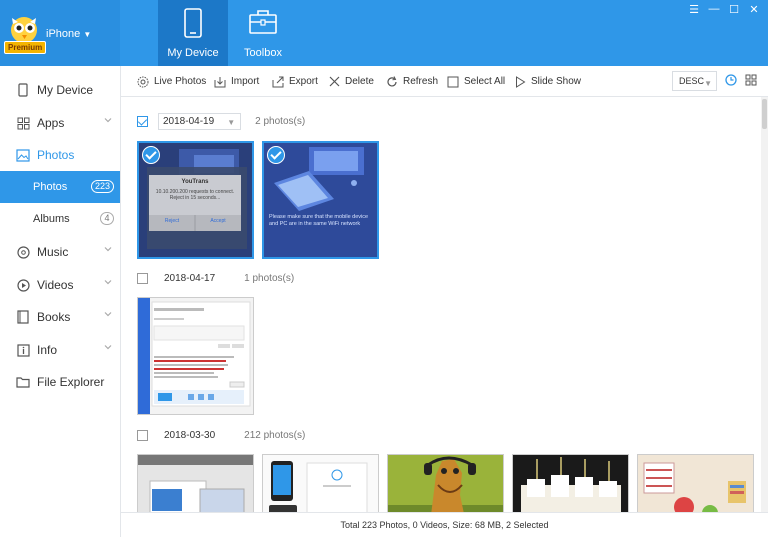 The width and height of the screenshot is (768, 537). Describe the element at coordinates (51, 123) in the screenshot. I see `sidebar-item-label: Apps` at that location.